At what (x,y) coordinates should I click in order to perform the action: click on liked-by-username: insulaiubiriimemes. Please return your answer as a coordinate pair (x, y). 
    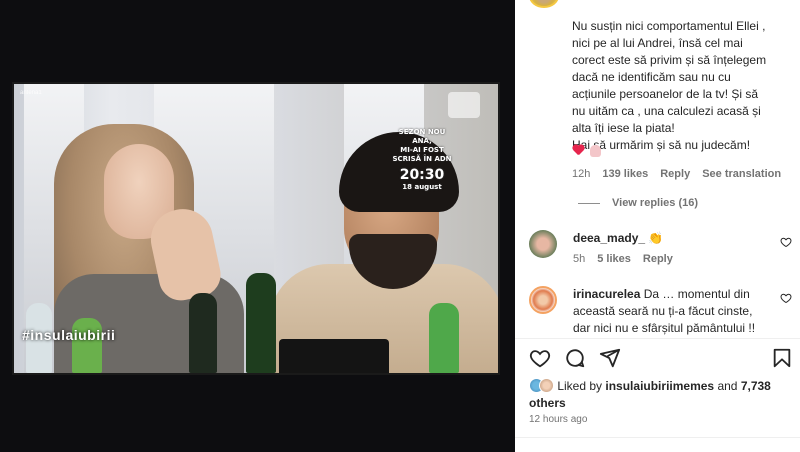
    Looking at the image, I should click on (659, 386).